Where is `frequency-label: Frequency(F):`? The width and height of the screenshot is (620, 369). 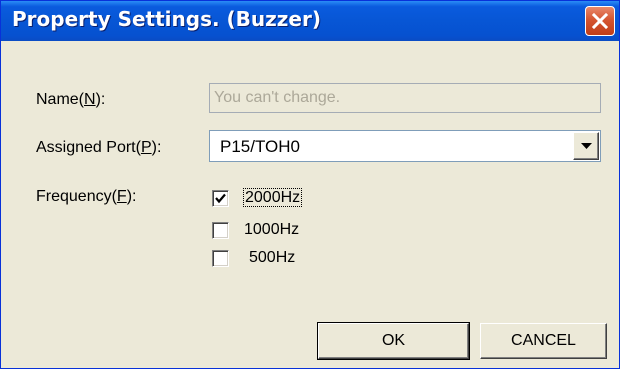 frequency-label: Frequency(F): is located at coordinates (86, 197).